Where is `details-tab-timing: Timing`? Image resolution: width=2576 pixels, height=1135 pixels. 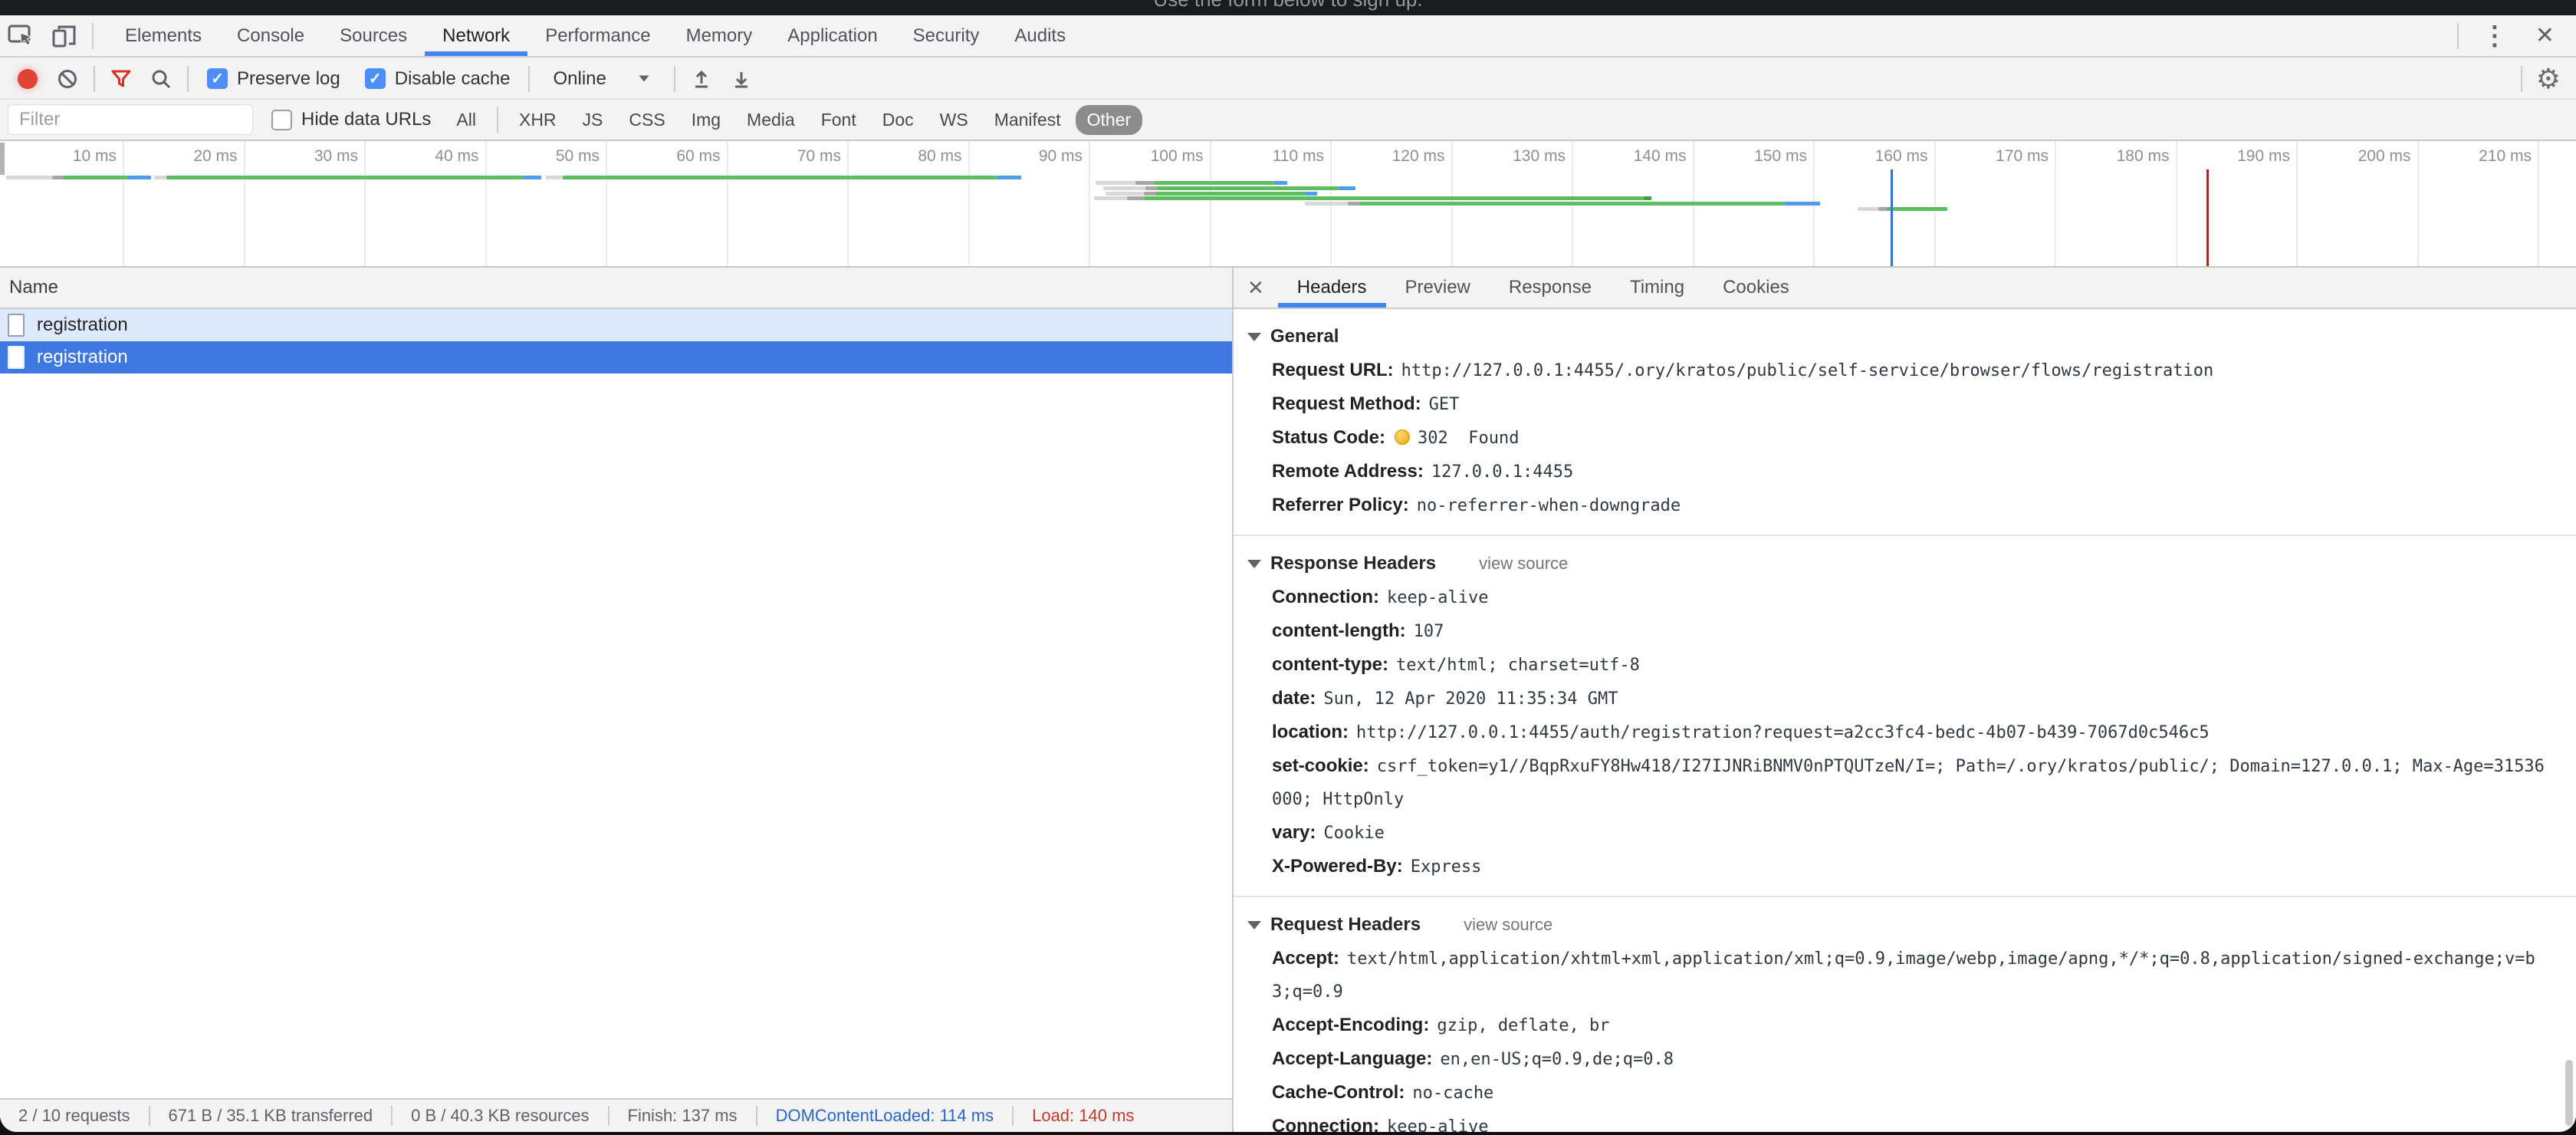
details-tab-timing: Timing is located at coordinates (1658, 288).